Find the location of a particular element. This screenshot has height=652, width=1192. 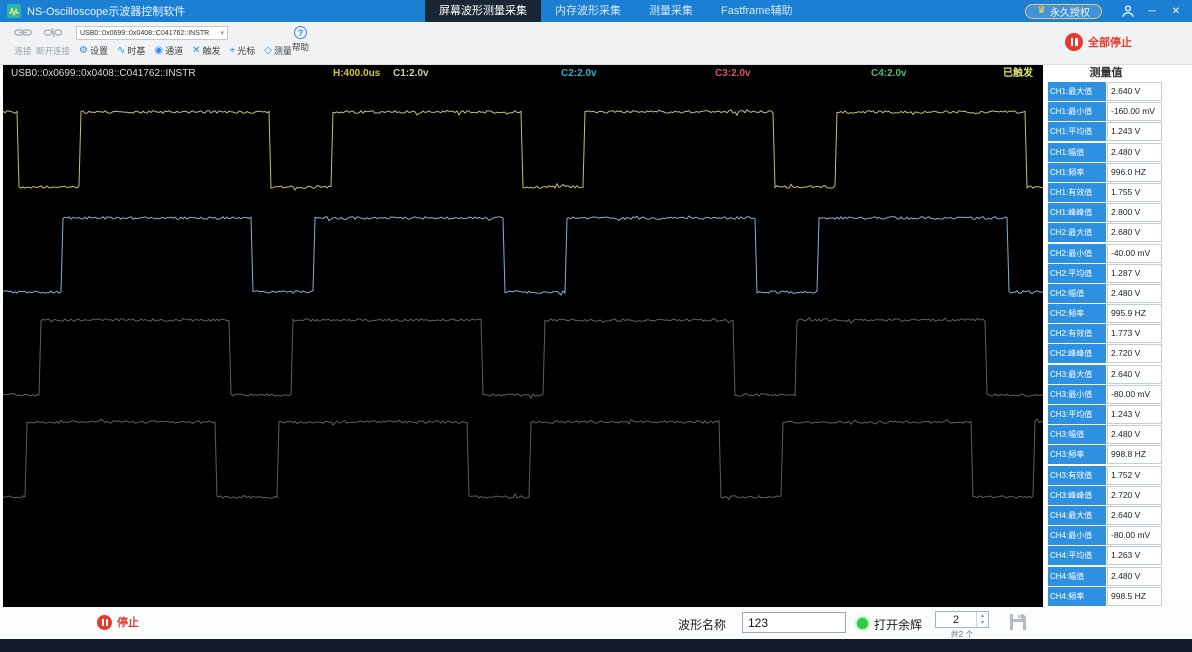

channel-2-scale-label: C2:2.0v is located at coordinates (579, 73).